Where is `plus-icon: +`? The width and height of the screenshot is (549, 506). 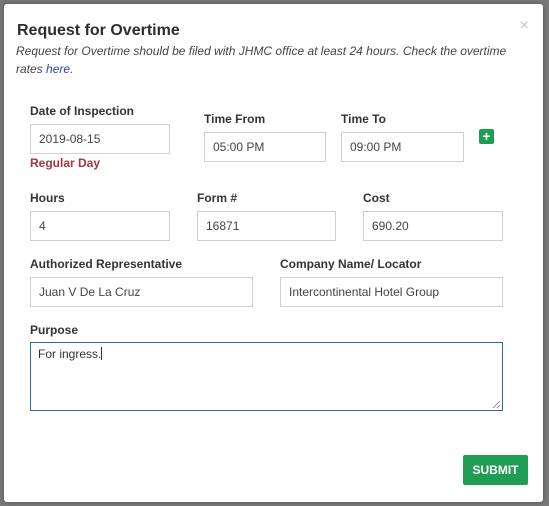
plus-icon: + is located at coordinates (486, 136).